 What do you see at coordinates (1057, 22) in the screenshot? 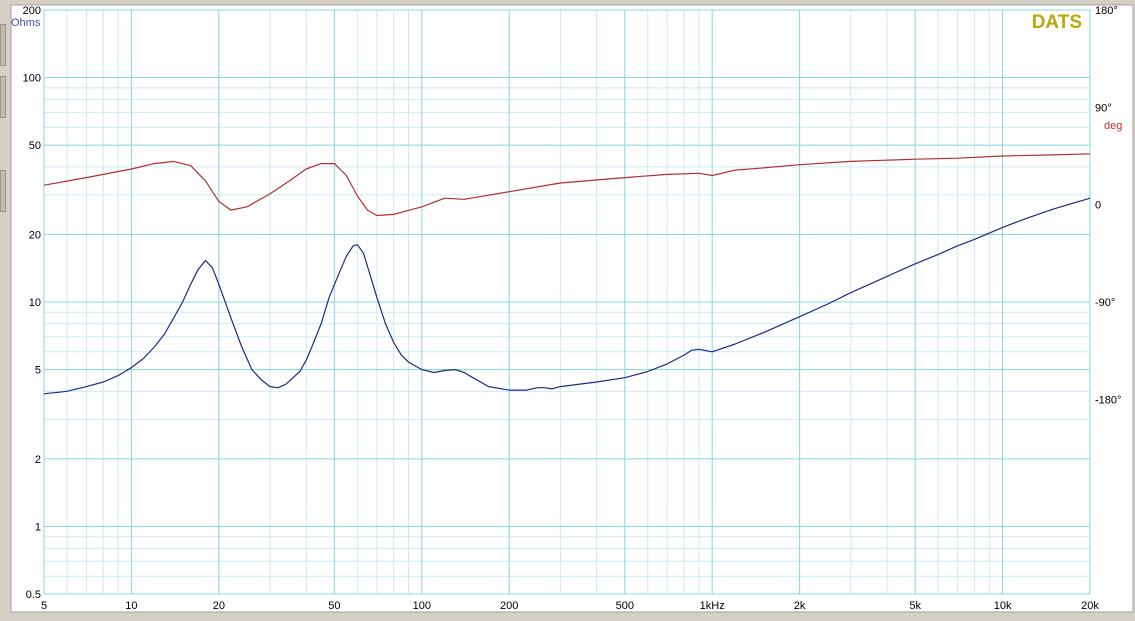
I see `brand-logo: DATS` at bounding box center [1057, 22].